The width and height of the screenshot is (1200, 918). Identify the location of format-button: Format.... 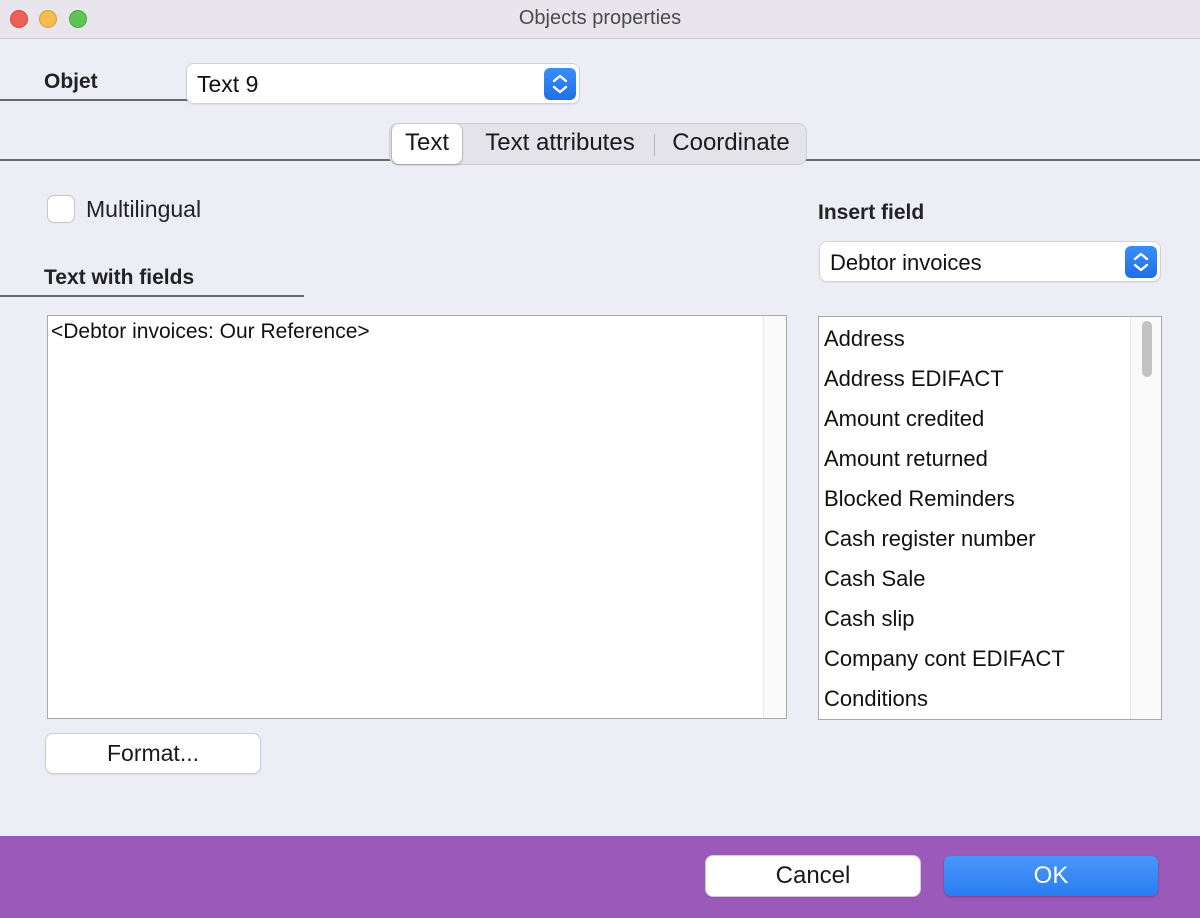
(153, 753).